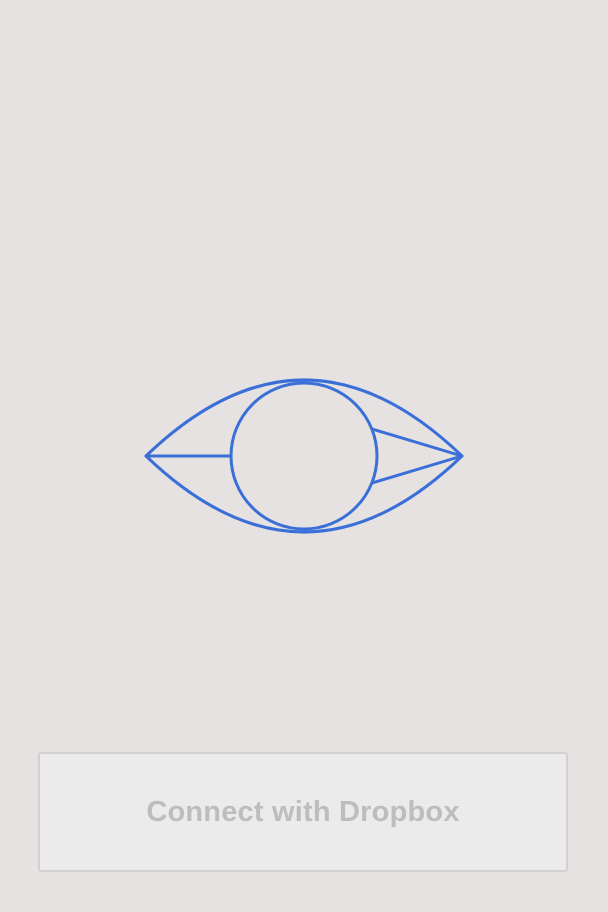 Image resolution: width=608 pixels, height=912 pixels. I want to click on iris-circle, so click(304, 456).